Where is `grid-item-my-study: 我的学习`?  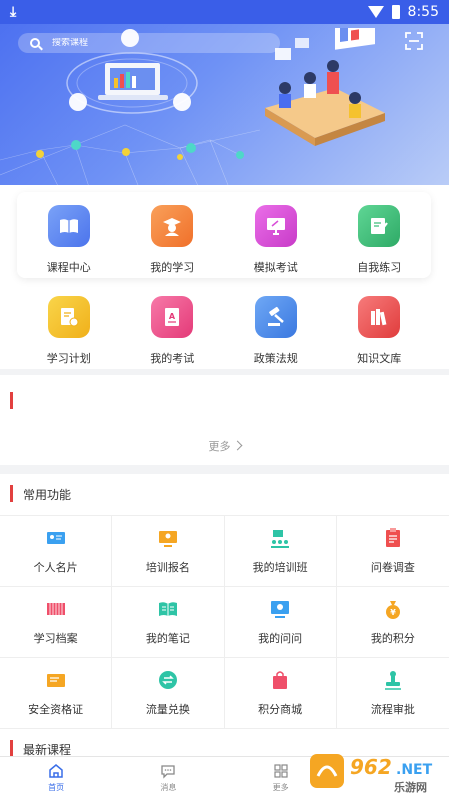 grid-item-my-study: 我的学习 is located at coordinates (173, 240).